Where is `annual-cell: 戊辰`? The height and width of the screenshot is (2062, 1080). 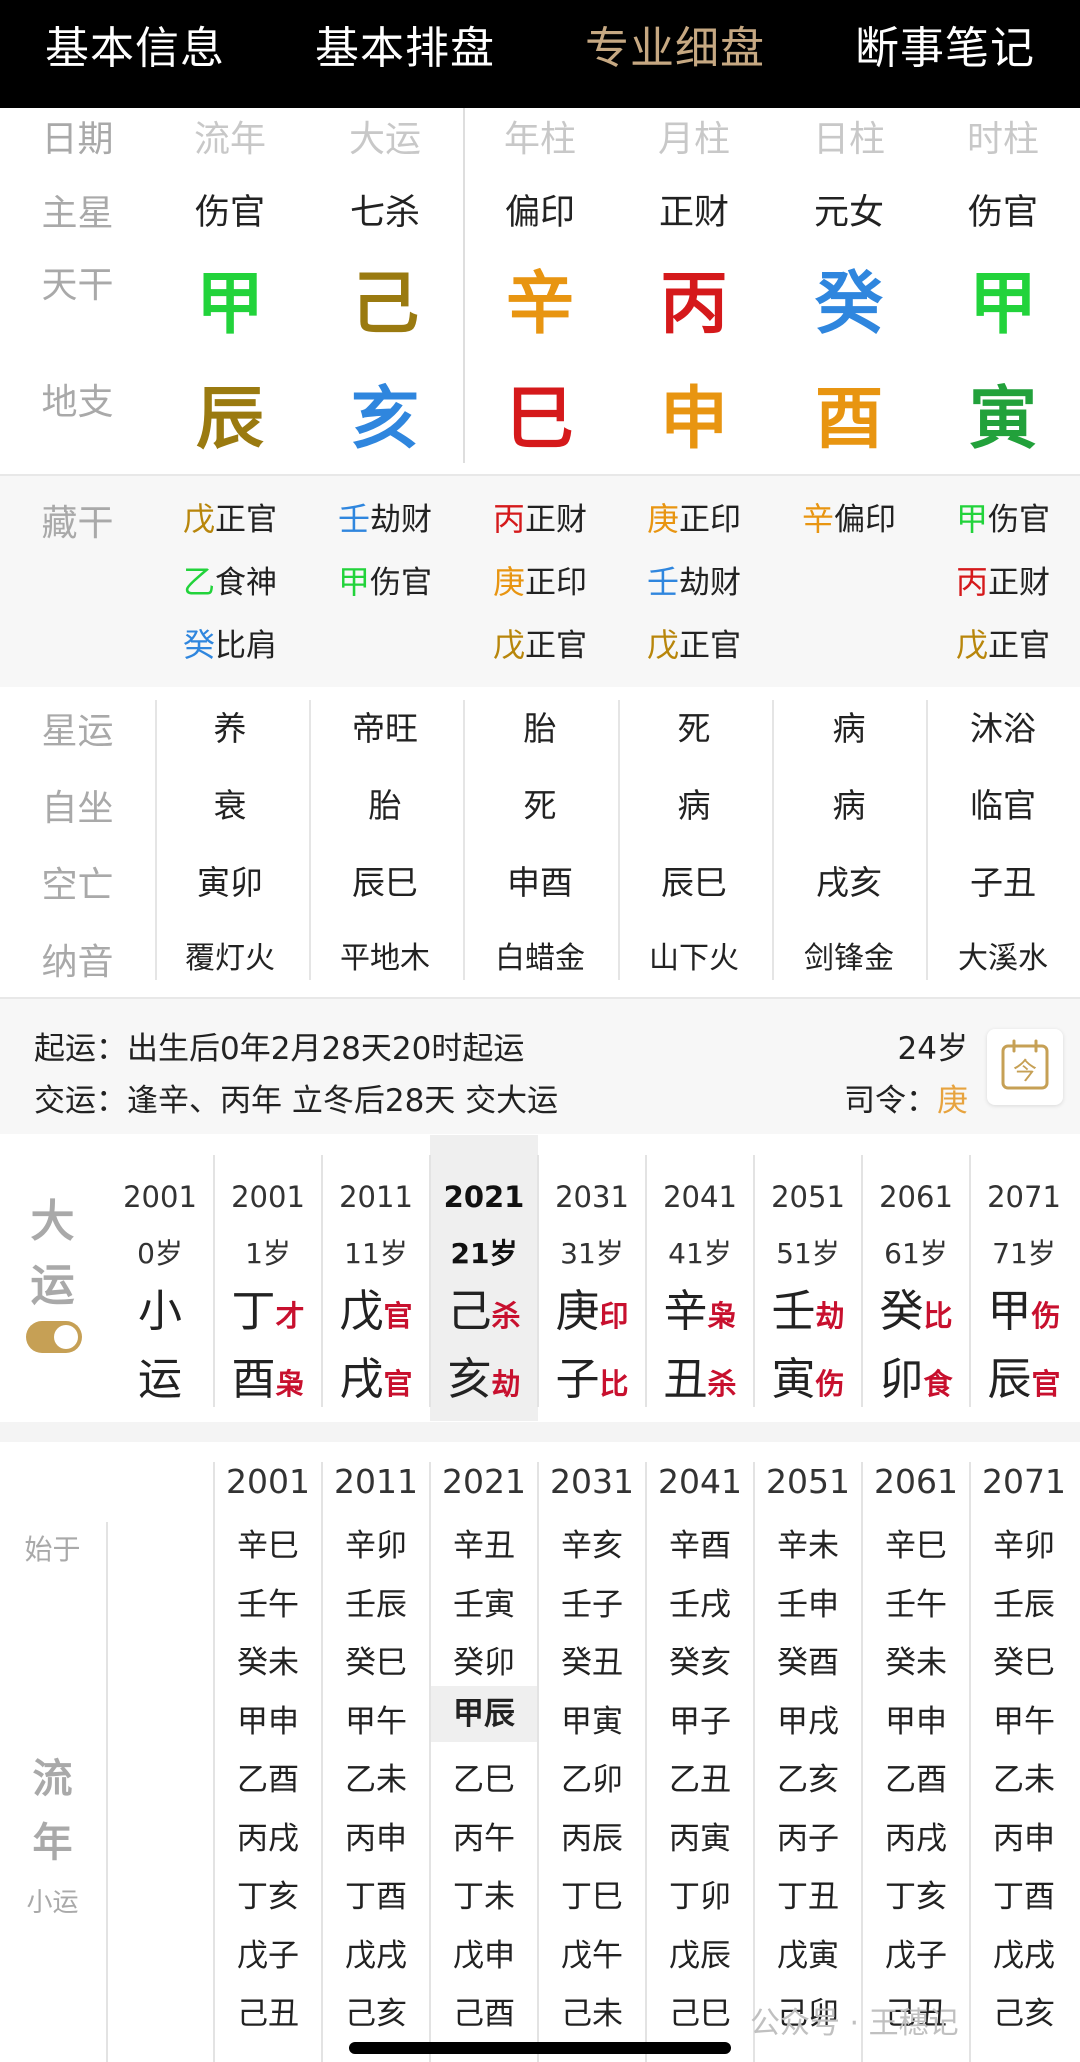 annual-cell: 戊辰 is located at coordinates (700, 1952).